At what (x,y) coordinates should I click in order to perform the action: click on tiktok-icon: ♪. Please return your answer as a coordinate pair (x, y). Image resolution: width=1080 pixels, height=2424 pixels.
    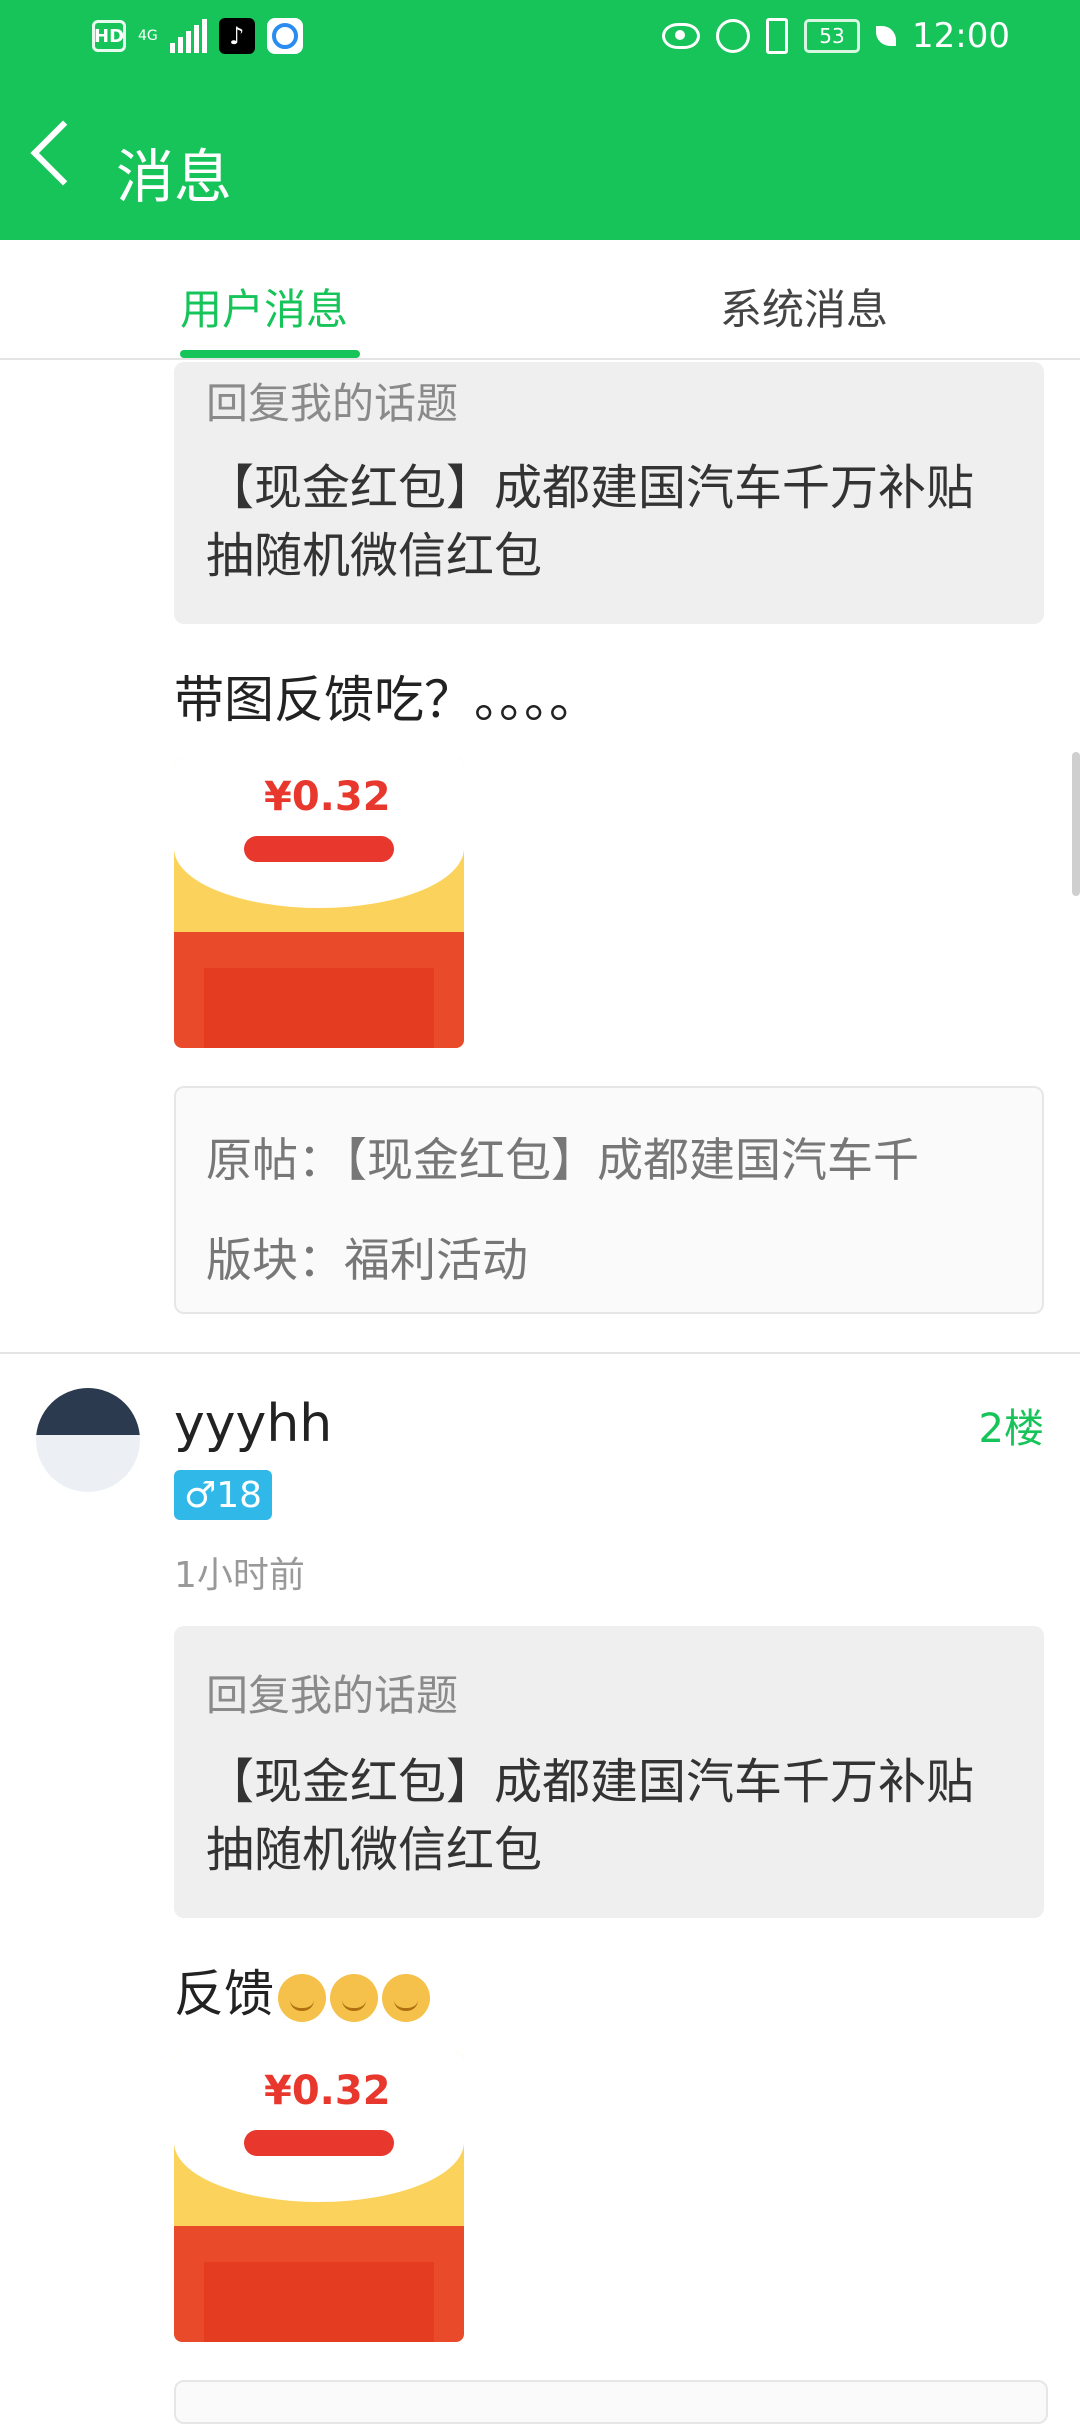
    Looking at the image, I should click on (236, 36).